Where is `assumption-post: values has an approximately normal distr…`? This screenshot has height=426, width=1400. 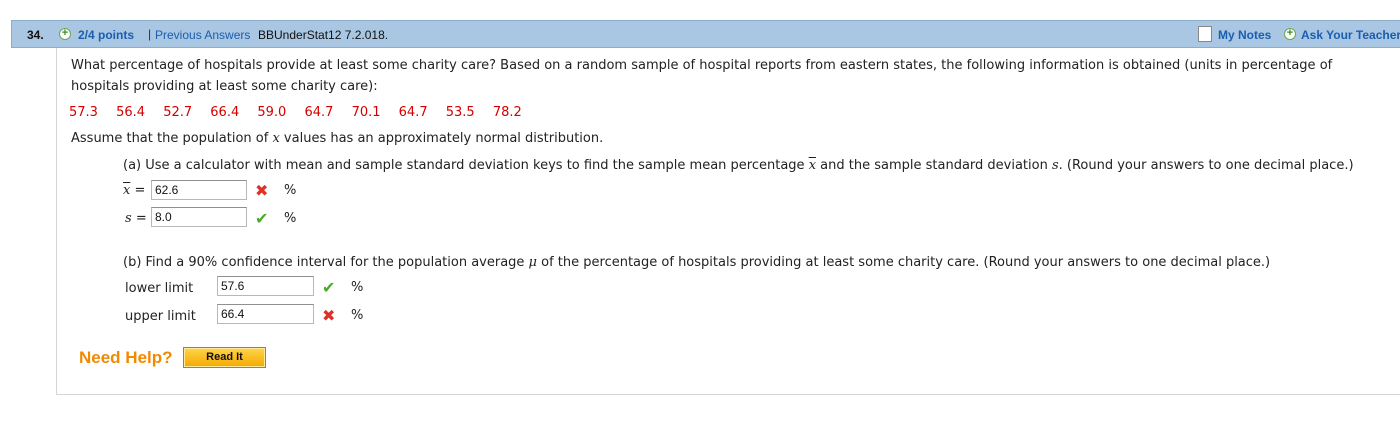
assumption-post: values has an approximately normal distr… is located at coordinates (441, 138).